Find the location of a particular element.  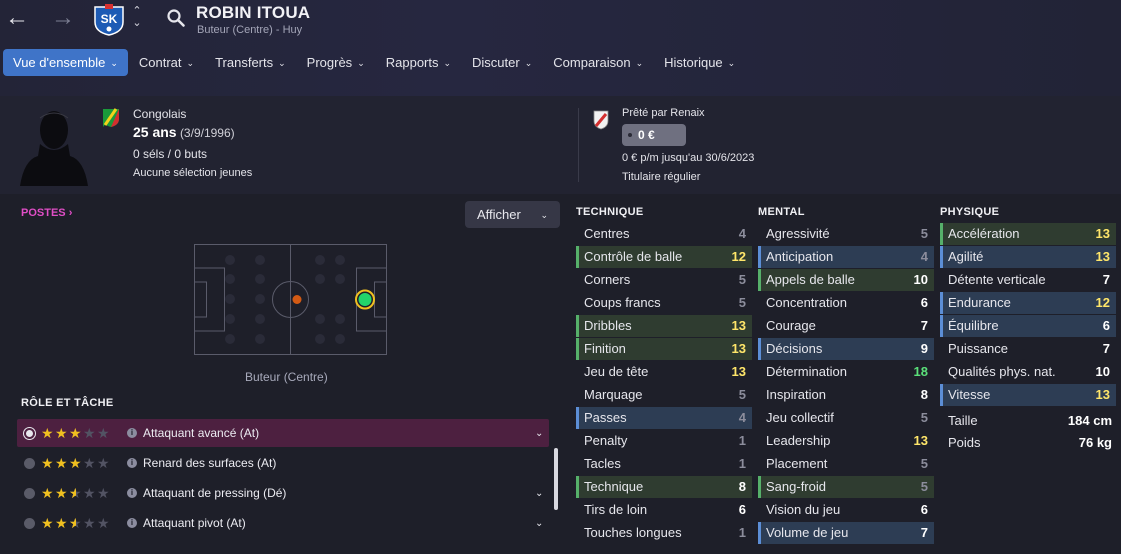

attribute-row-technique: Corners 5 is located at coordinates (664, 280).